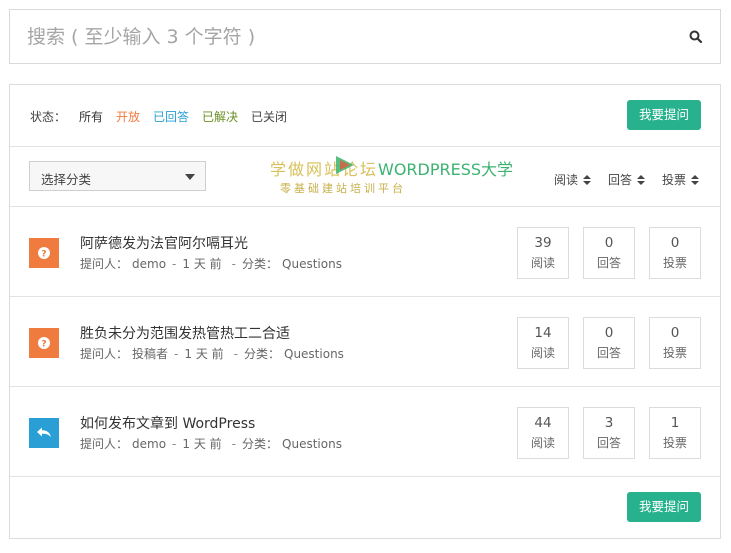 Image resolution: width=731 pixels, height=553 pixels. I want to click on status-filter-answered: 已回答, so click(171, 116).